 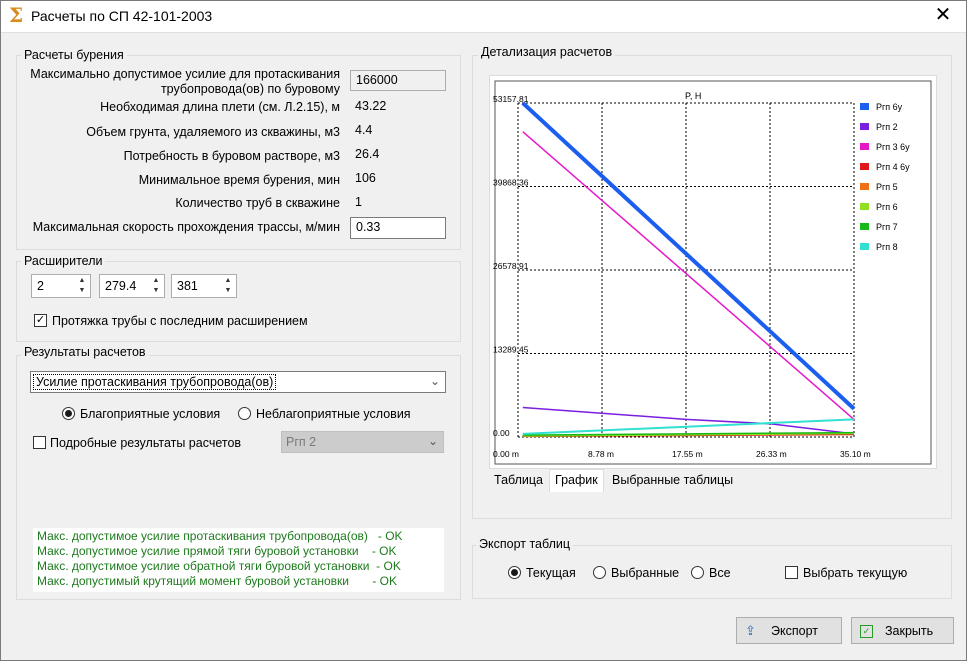 I want to click on y-tick-label: 26578.91, so click(x=511, y=266).